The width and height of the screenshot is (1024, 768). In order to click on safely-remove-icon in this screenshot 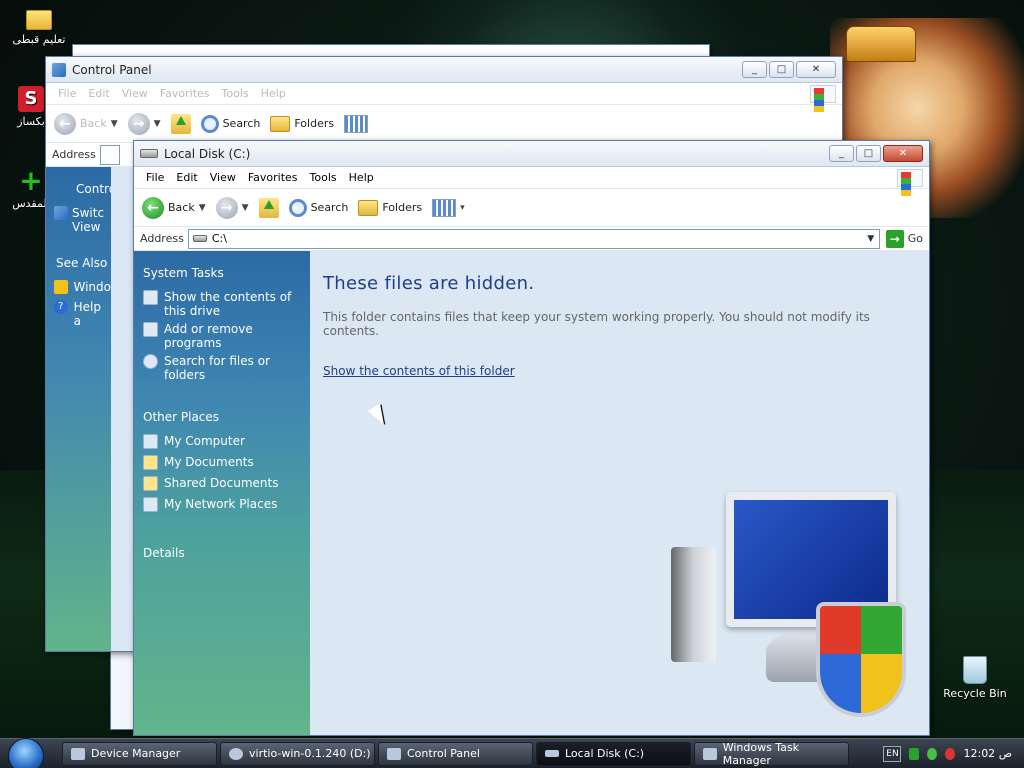, I will do `click(932, 753)`.